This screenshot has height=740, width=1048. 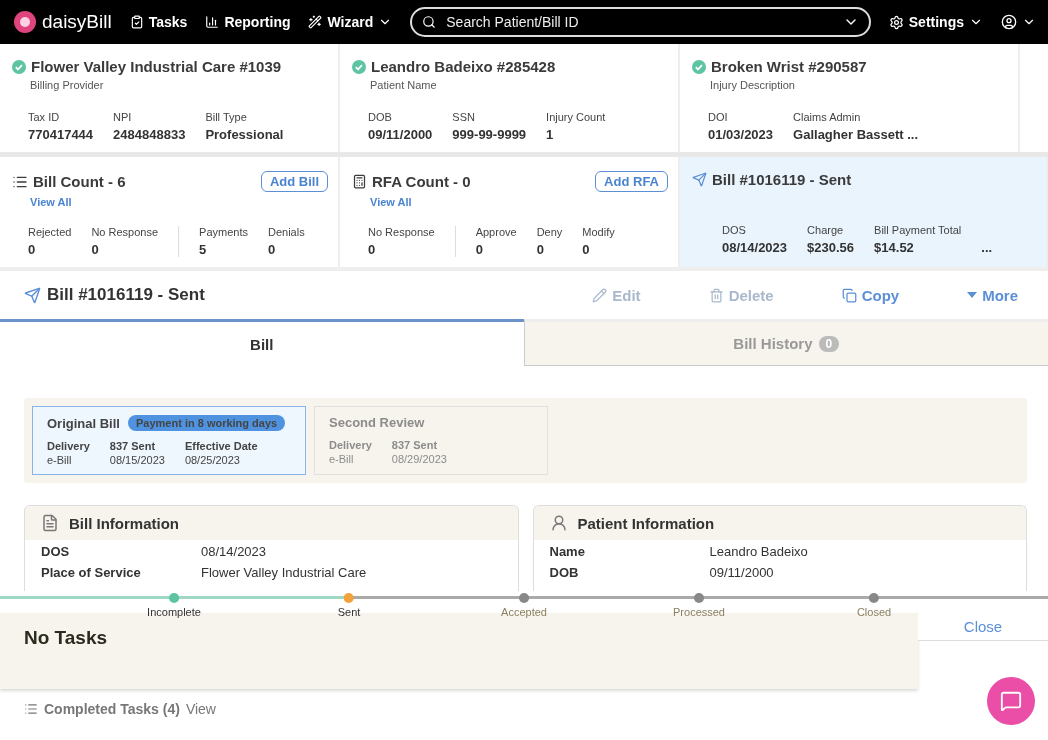 I want to click on field-value: 01/03/2023, so click(x=741, y=134).